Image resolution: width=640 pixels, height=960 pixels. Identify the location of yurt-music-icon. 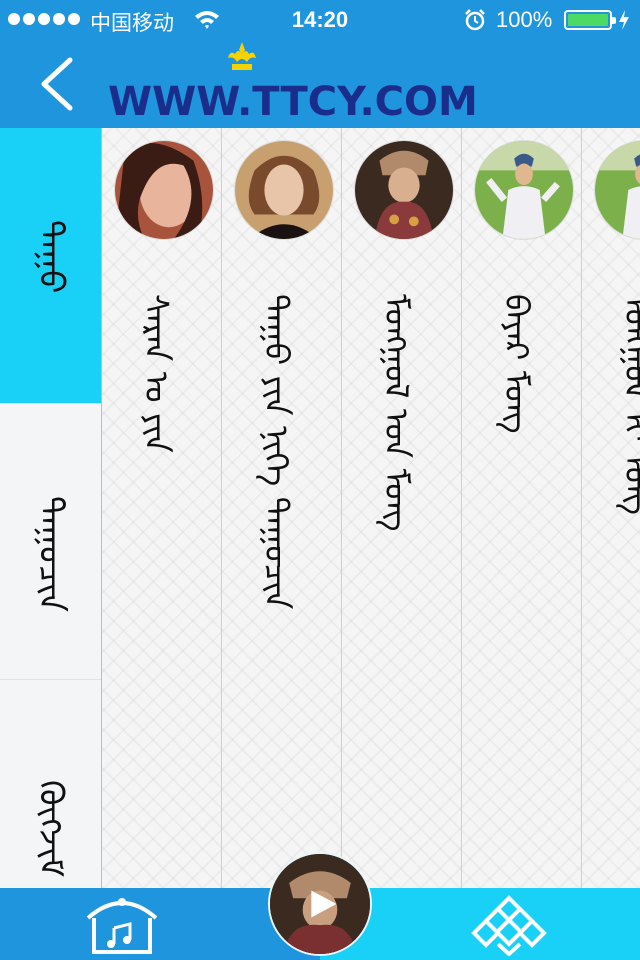
(122, 925).